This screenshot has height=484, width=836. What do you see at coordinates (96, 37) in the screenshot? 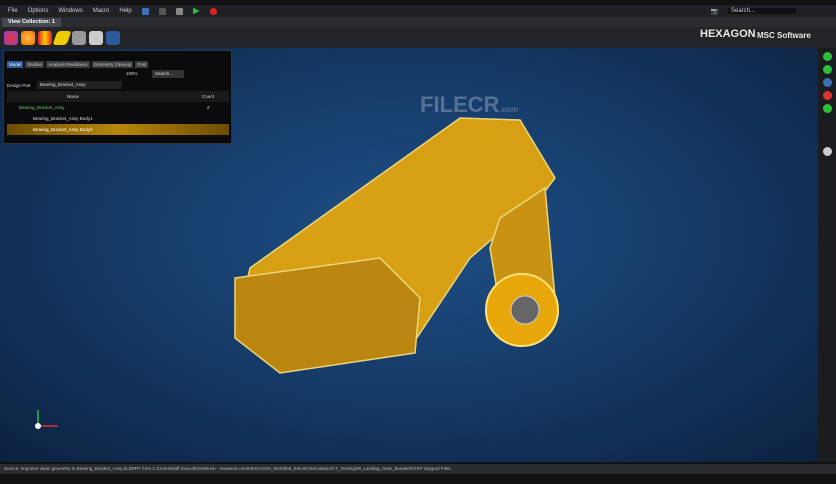
I see `connect-icon` at bounding box center [96, 37].